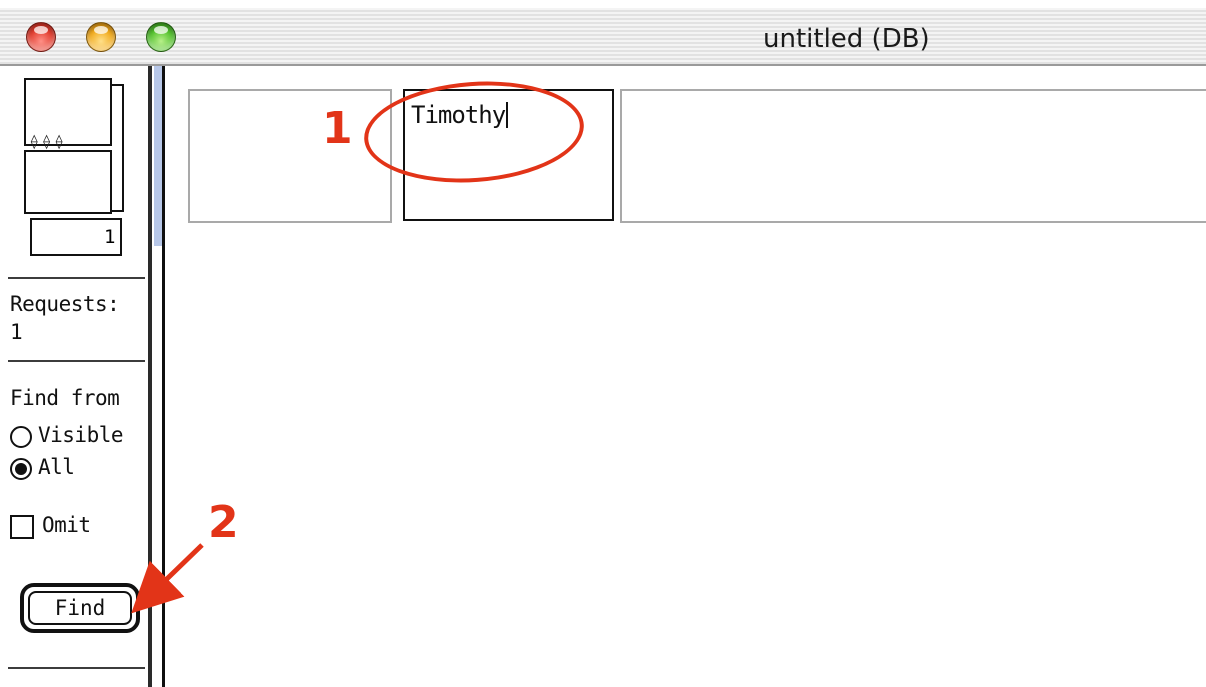 This screenshot has width=1206, height=687. I want to click on annotation-arrow-icon, so click(167, 578).